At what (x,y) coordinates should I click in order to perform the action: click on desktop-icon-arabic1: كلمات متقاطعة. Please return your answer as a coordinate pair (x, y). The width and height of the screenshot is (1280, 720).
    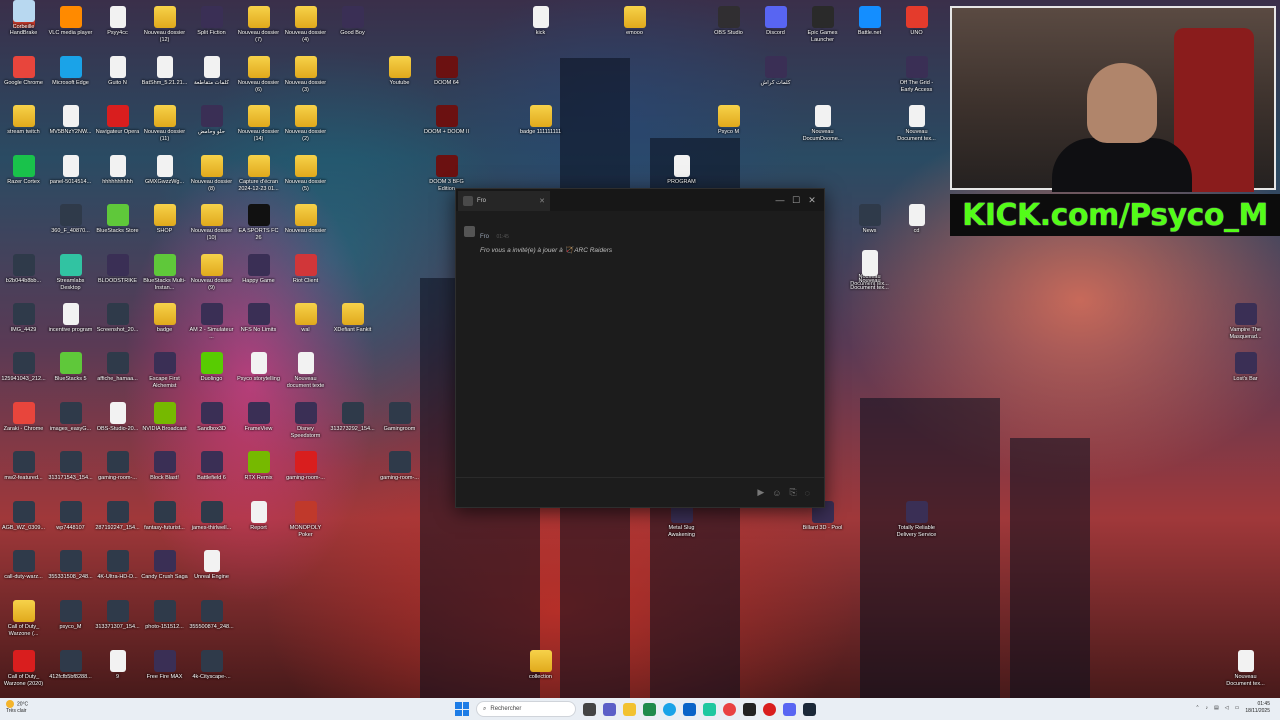
    Looking at the image, I should click on (211, 71).